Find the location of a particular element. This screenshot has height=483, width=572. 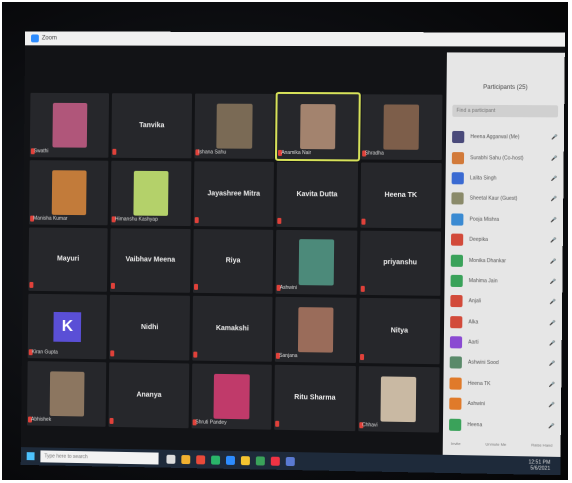

tile-name-label: Anamika Nair is located at coordinates (296, 153).